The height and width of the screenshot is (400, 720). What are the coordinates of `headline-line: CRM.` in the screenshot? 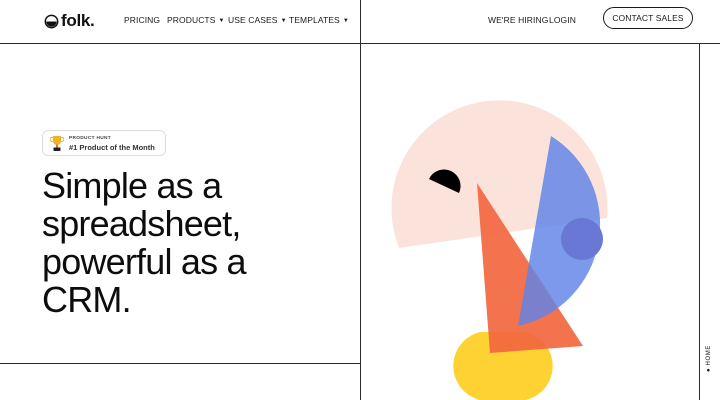 It's located at (87, 299).